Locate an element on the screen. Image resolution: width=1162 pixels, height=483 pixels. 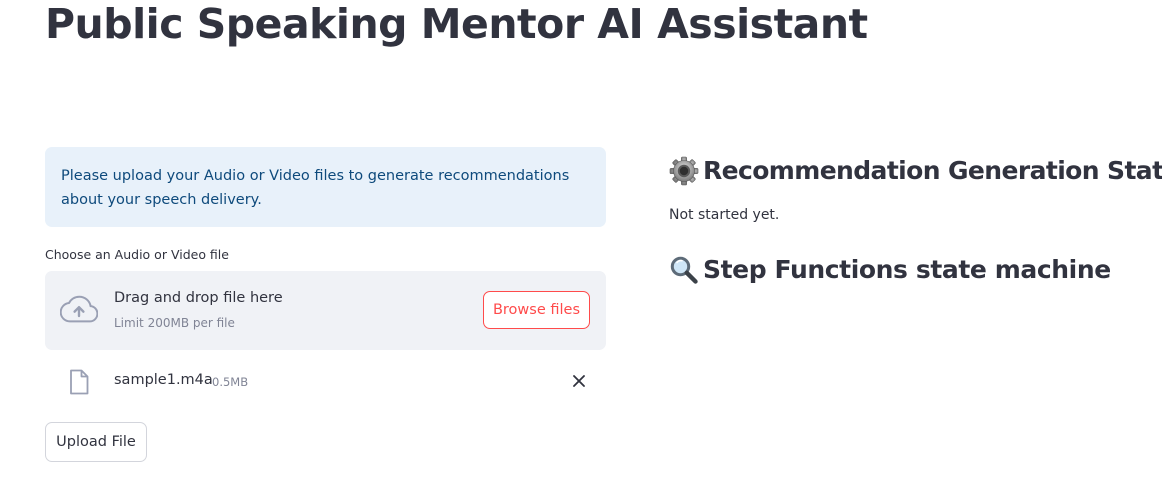
close-icon is located at coordinates (579, 381).